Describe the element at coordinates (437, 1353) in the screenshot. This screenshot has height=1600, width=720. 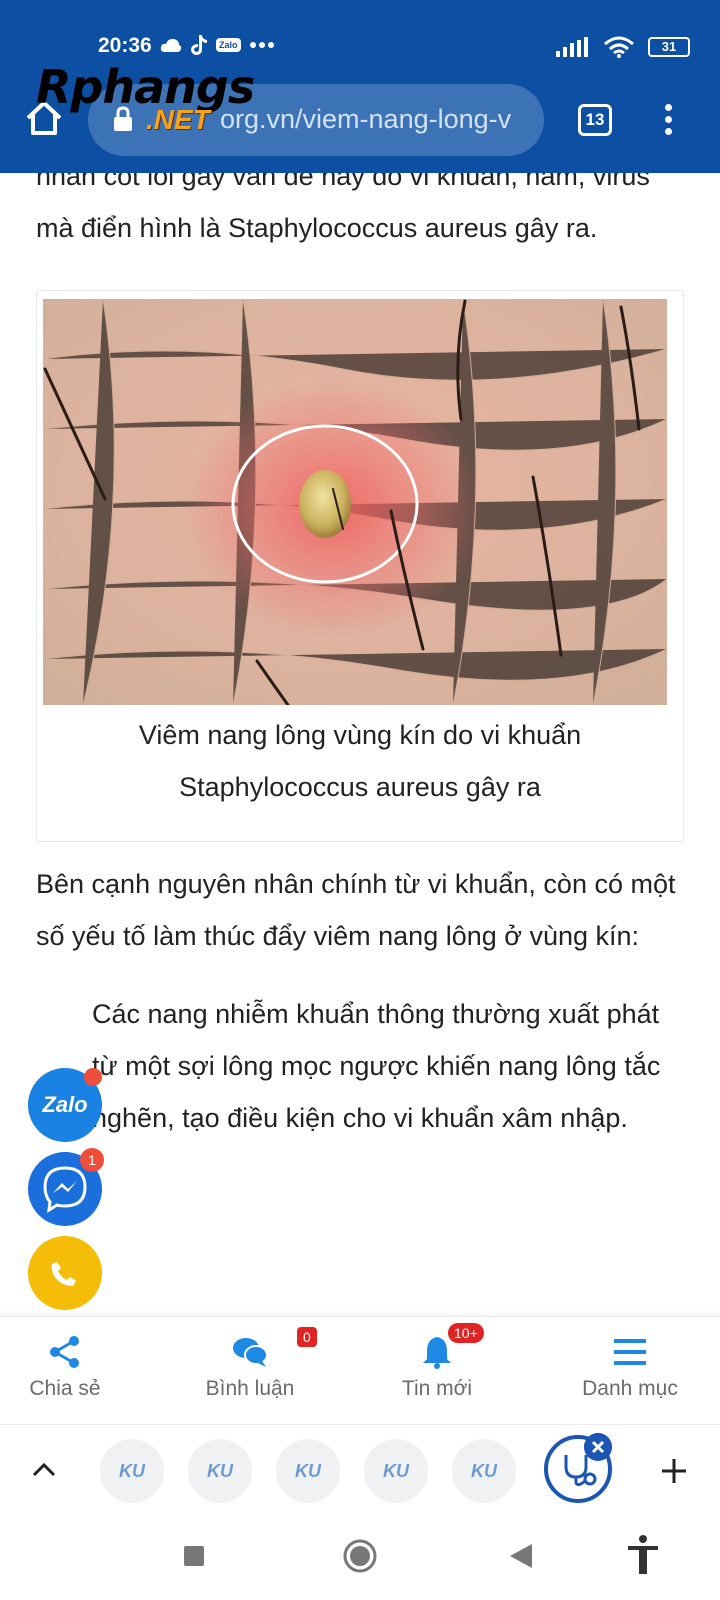
I see `bell-icon` at that location.